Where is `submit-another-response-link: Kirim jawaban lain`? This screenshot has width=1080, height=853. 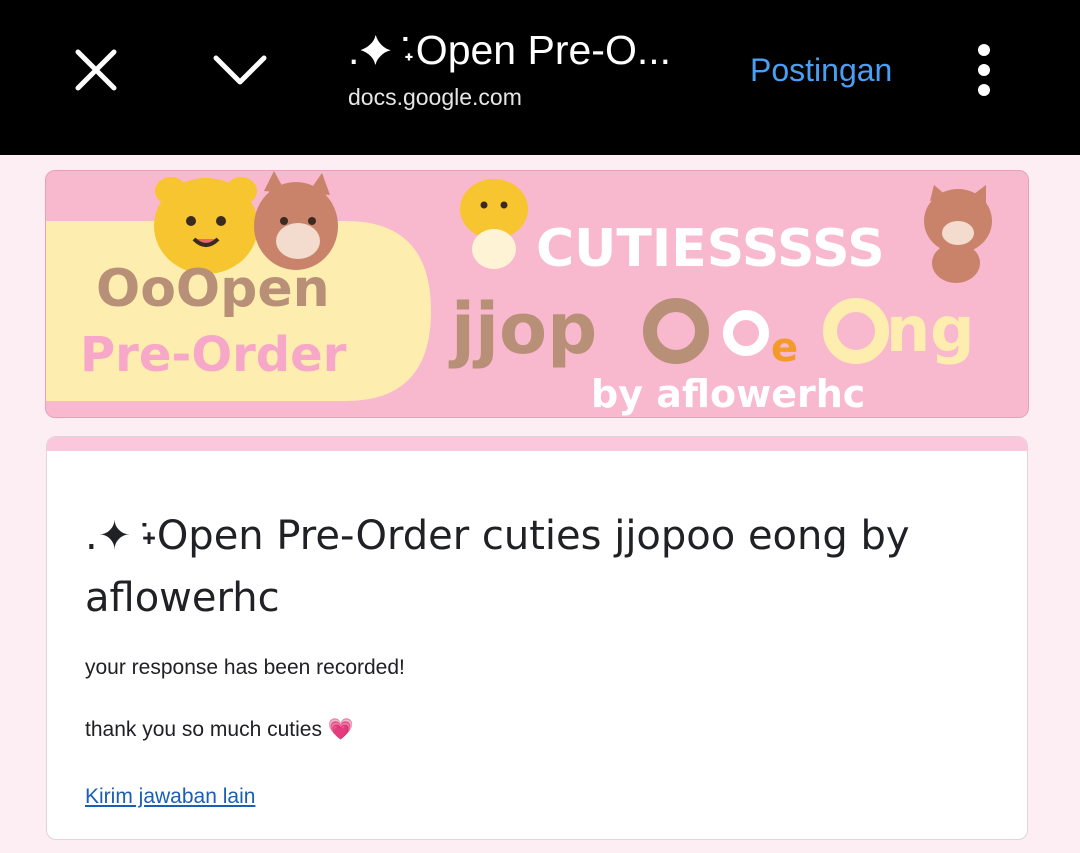
submit-another-response-link: Kirim jawaban lain is located at coordinates (170, 797).